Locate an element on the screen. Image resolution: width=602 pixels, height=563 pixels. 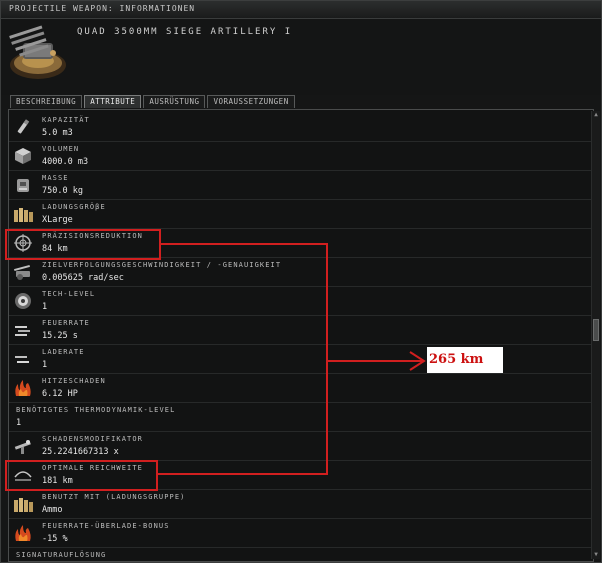
attribute-label: HITZESCHADEN is located at coordinates (74, 381).